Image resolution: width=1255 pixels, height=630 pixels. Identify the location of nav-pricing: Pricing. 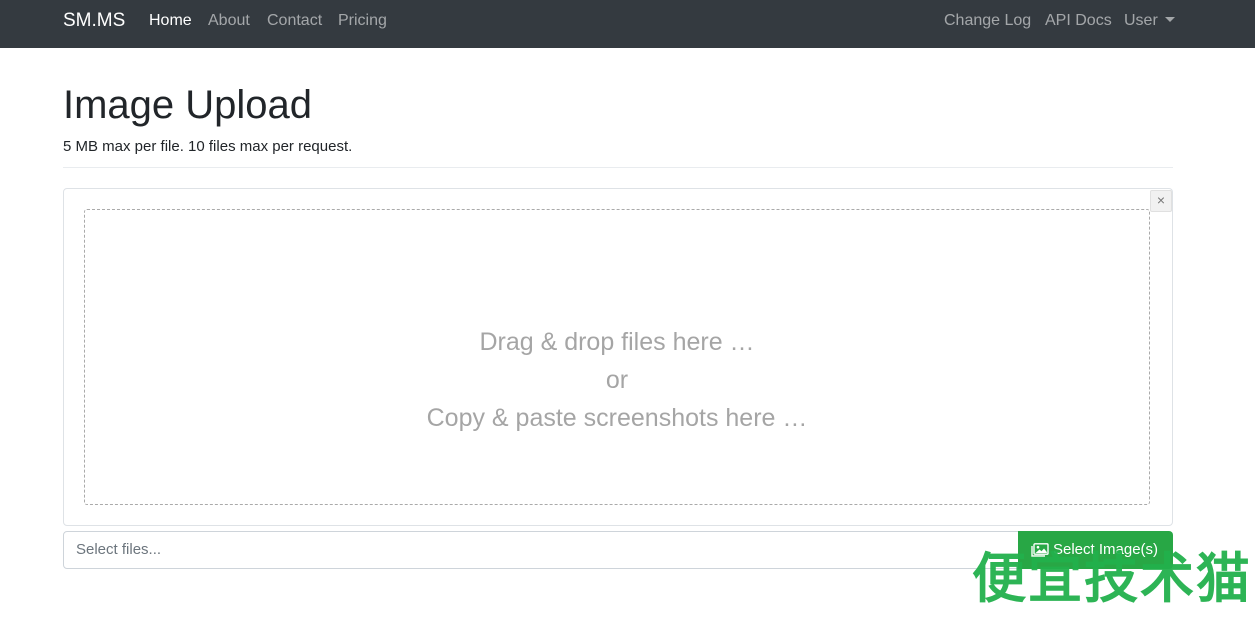
(362, 21).